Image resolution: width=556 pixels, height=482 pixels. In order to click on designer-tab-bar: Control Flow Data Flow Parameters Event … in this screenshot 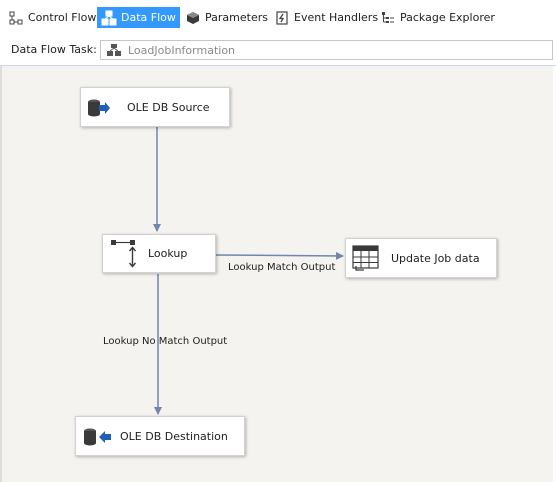, I will do `click(278, 17)`.